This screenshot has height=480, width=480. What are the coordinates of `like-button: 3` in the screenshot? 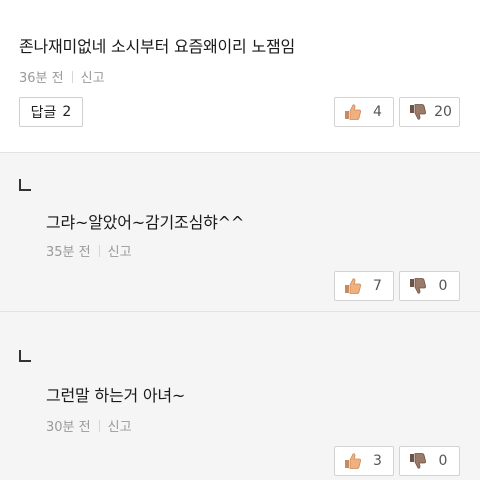 It's located at (364, 461).